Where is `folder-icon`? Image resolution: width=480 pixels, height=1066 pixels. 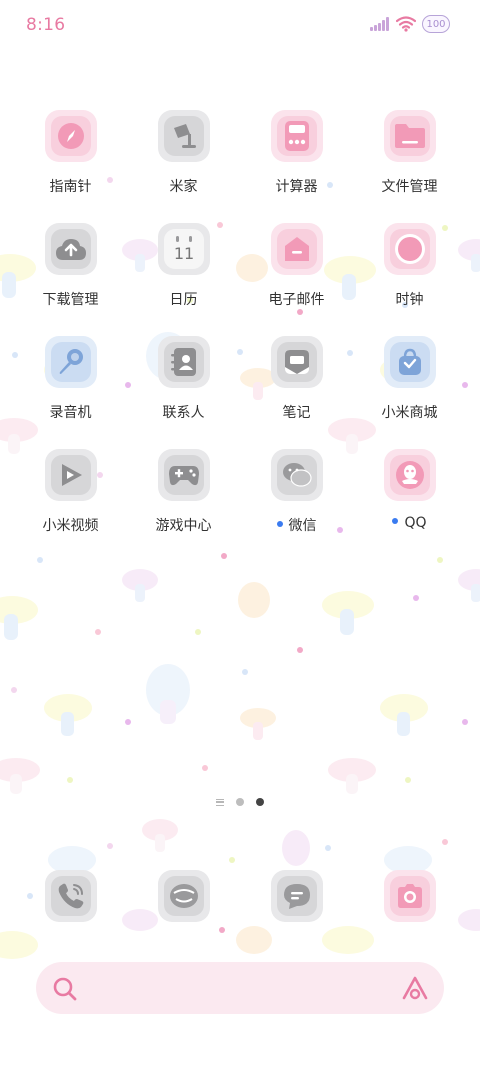
folder-icon is located at coordinates (410, 136).